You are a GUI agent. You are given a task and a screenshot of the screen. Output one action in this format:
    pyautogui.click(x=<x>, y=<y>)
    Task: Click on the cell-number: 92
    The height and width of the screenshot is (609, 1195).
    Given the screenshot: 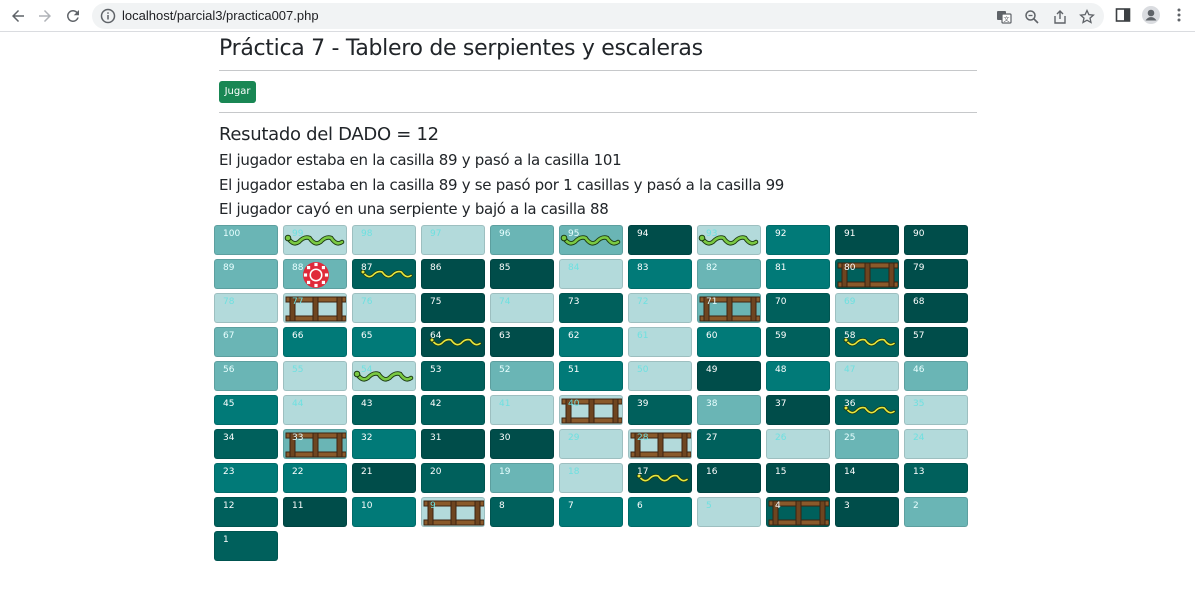 What is the action you would take?
    pyautogui.click(x=781, y=234)
    